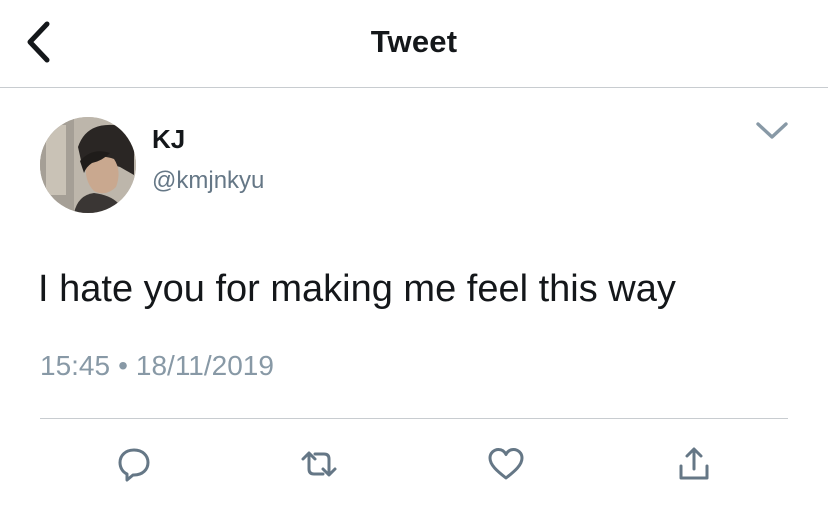 This screenshot has height=506, width=828. I want to click on avatar-photo, so click(88, 165).